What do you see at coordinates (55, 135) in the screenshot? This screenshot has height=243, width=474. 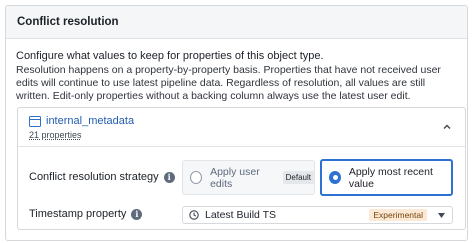 I see `properties-count-link: 21 properties` at bounding box center [55, 135].